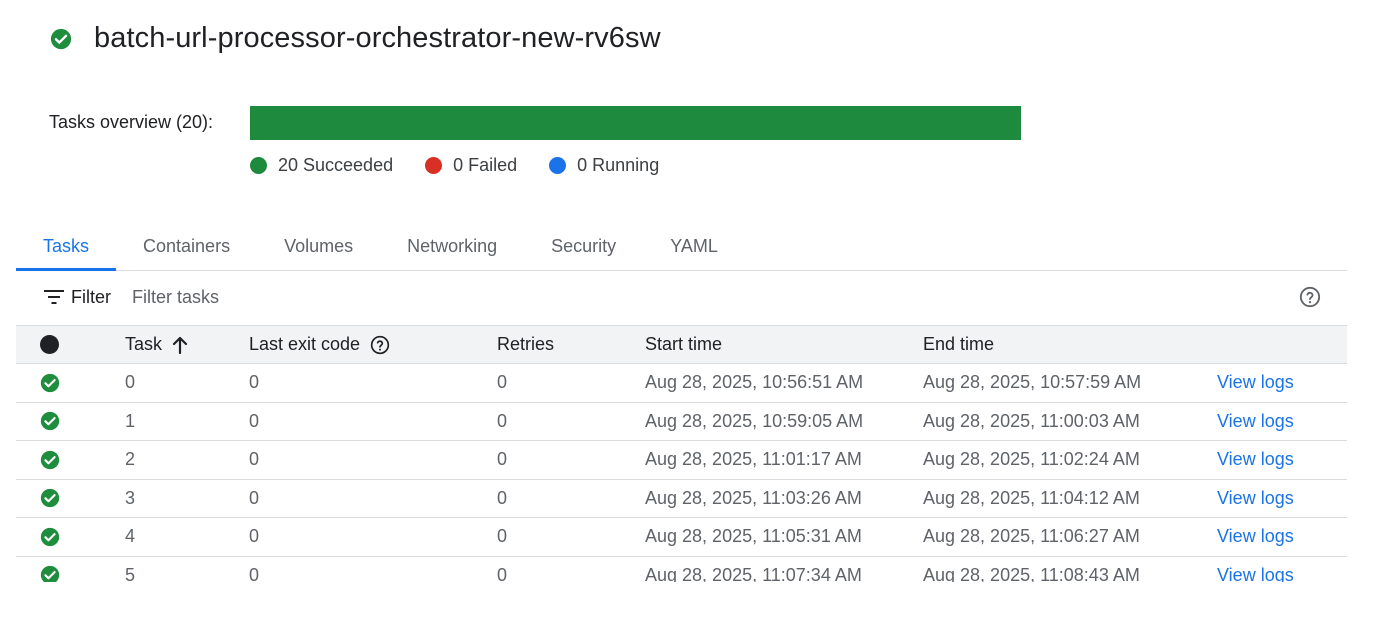 This screenshot has width=1400, height=631. I want to click on tab-volumes: Volumes, so click(318, 246).